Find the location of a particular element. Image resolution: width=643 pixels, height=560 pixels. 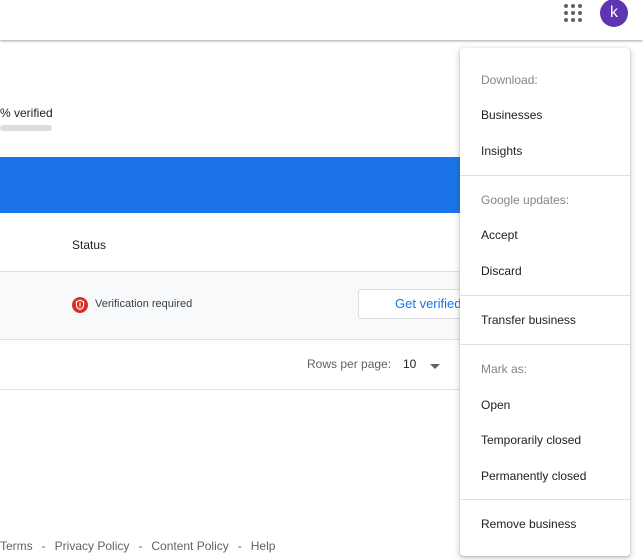

warning-shield-icon is located at coordinates (80, 305).